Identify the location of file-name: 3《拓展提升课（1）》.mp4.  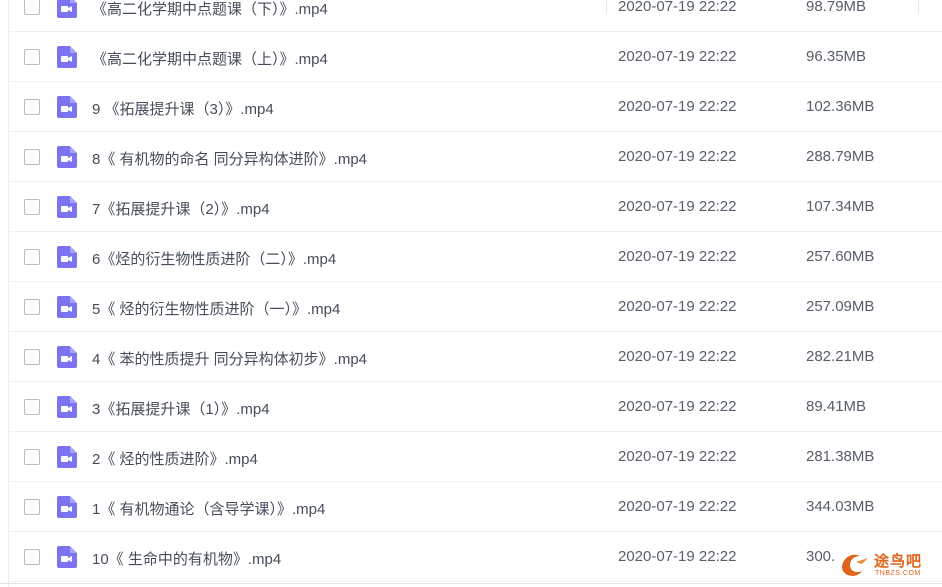
(181, 408).